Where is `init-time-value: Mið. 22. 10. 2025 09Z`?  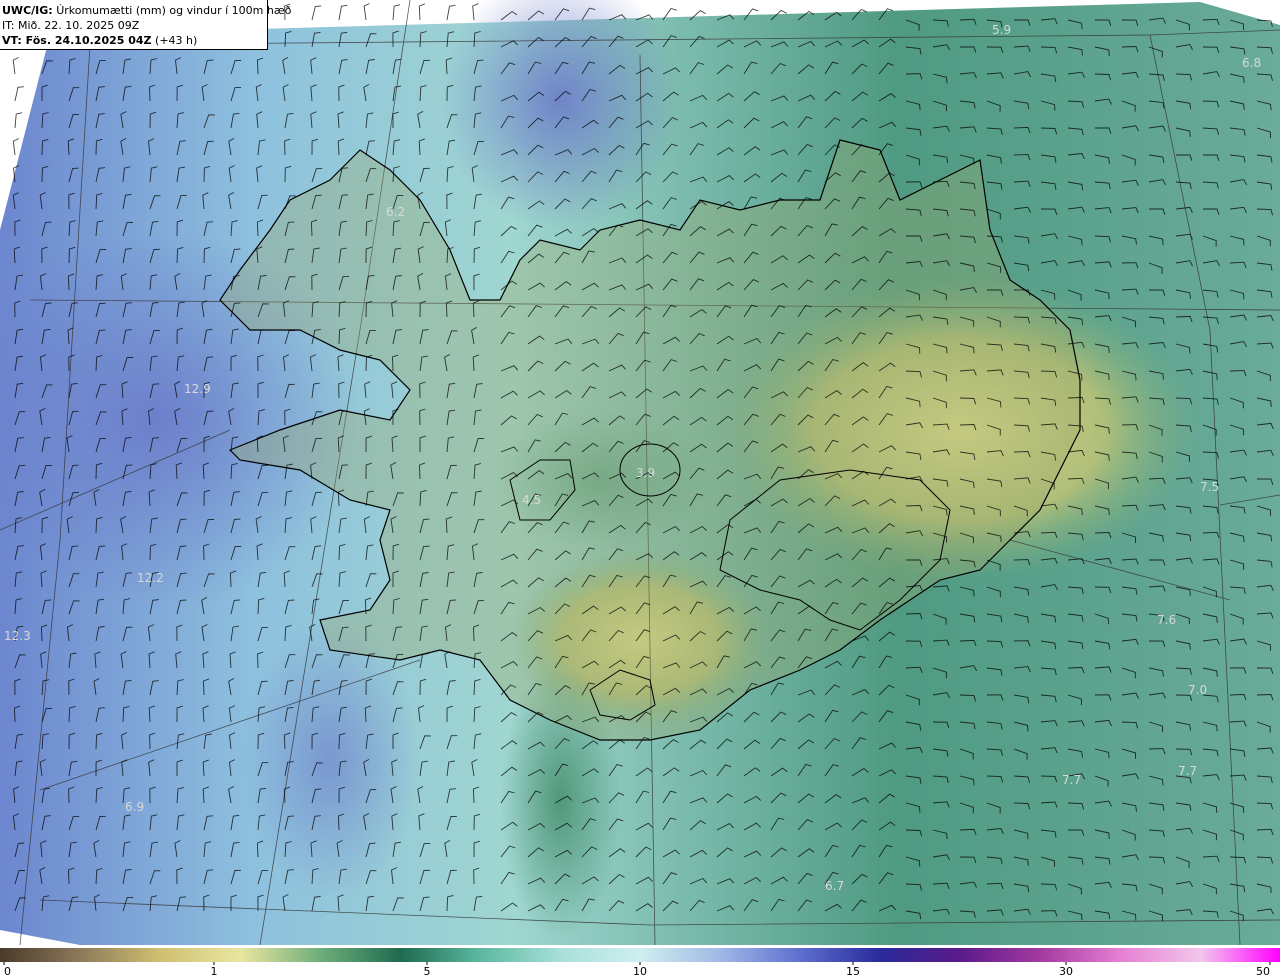 init-time-value: Mið. 22. 10. 2025 09Z is located at coordinates (78, 25).